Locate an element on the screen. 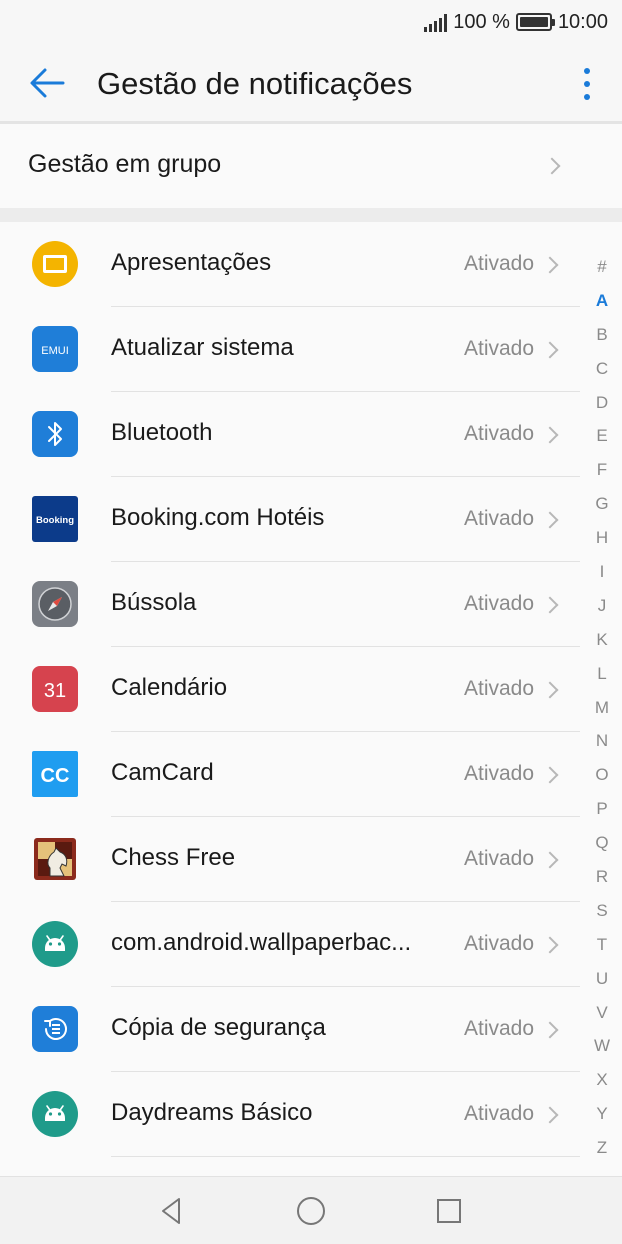 The image size is (622, 1244). slides-icon is located at coordinates (55, 264).